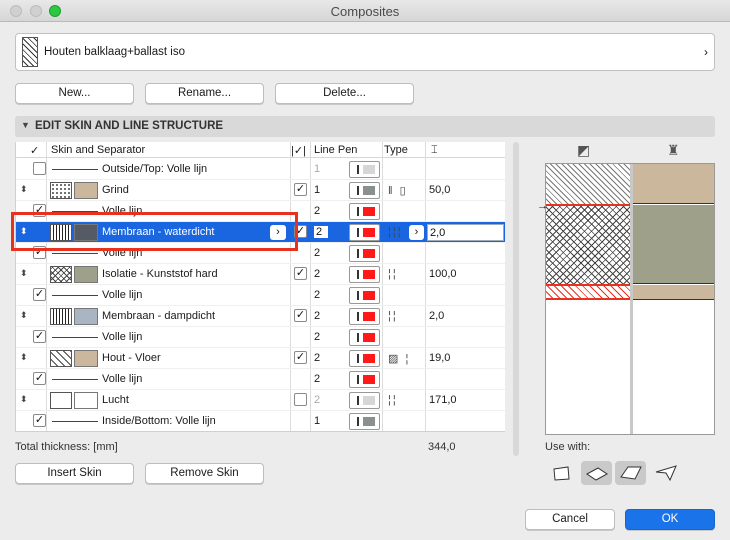 This screenshot has height=540, width=730. What do you see at coordinates (670, 519) in the screenshot?
I see `ok-button: OK` at bounding box center [670, 519].